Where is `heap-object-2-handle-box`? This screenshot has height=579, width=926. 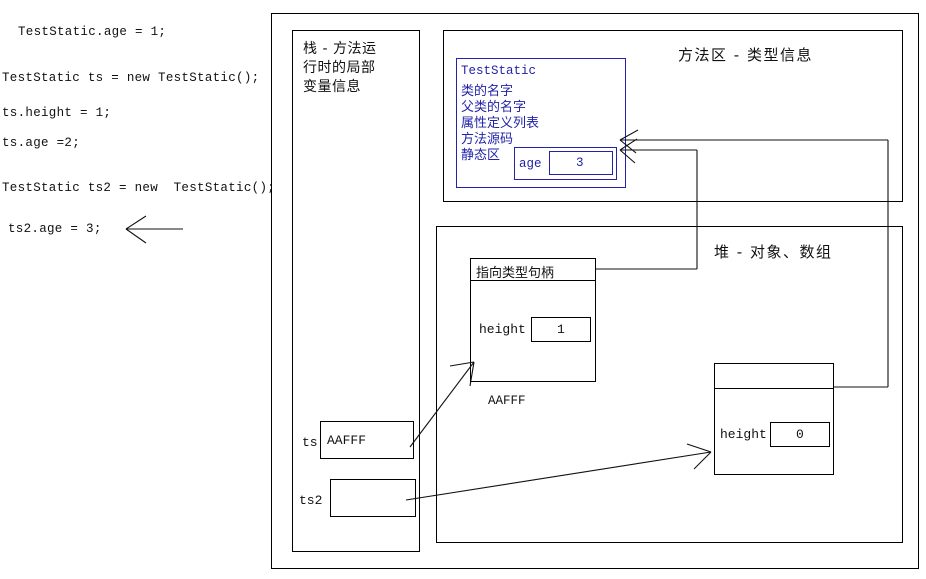
heap-object-2-handle-box is located at coordinates (774, 376).